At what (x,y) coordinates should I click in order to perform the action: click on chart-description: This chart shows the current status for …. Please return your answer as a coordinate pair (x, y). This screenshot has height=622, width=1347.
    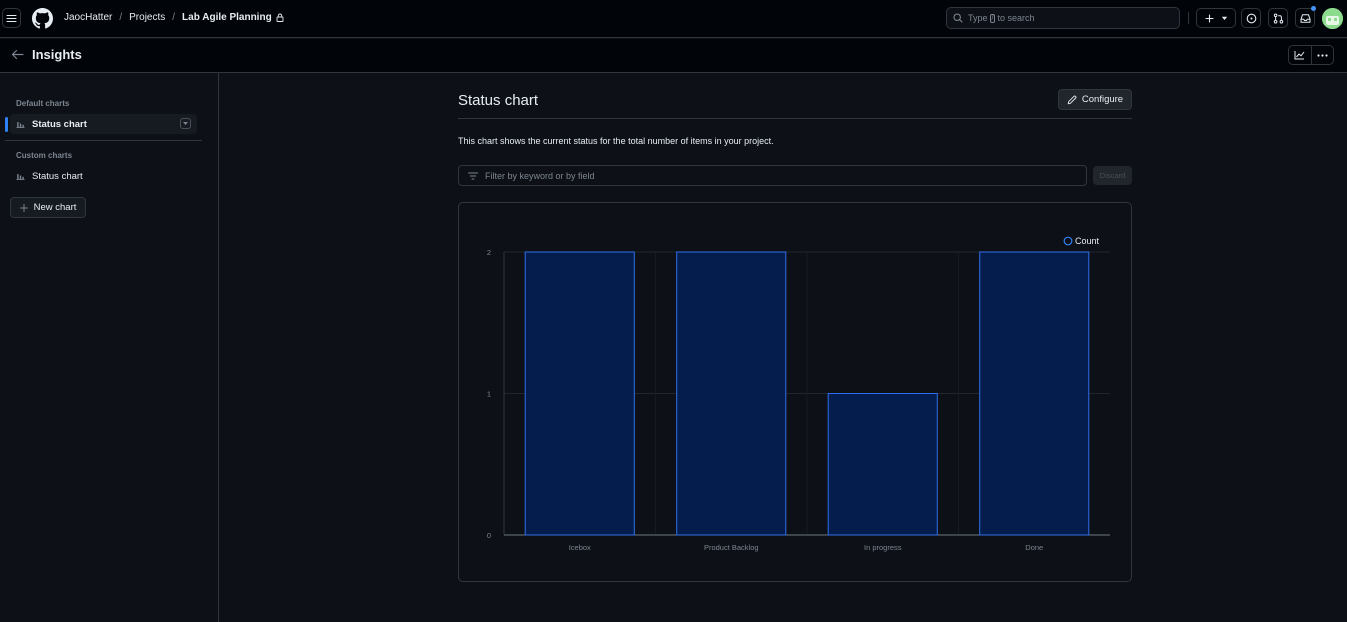
    Looking at the image, I should click on (616, 141).